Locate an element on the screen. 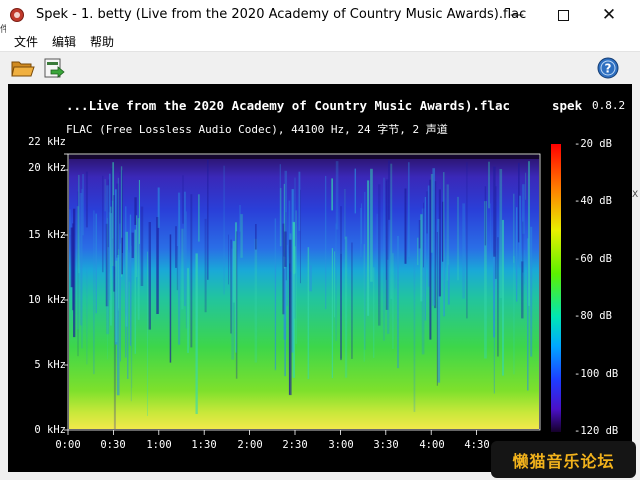 This screenshot has height=480, width=640. maximize-icon is located at coordinates (563, 15).